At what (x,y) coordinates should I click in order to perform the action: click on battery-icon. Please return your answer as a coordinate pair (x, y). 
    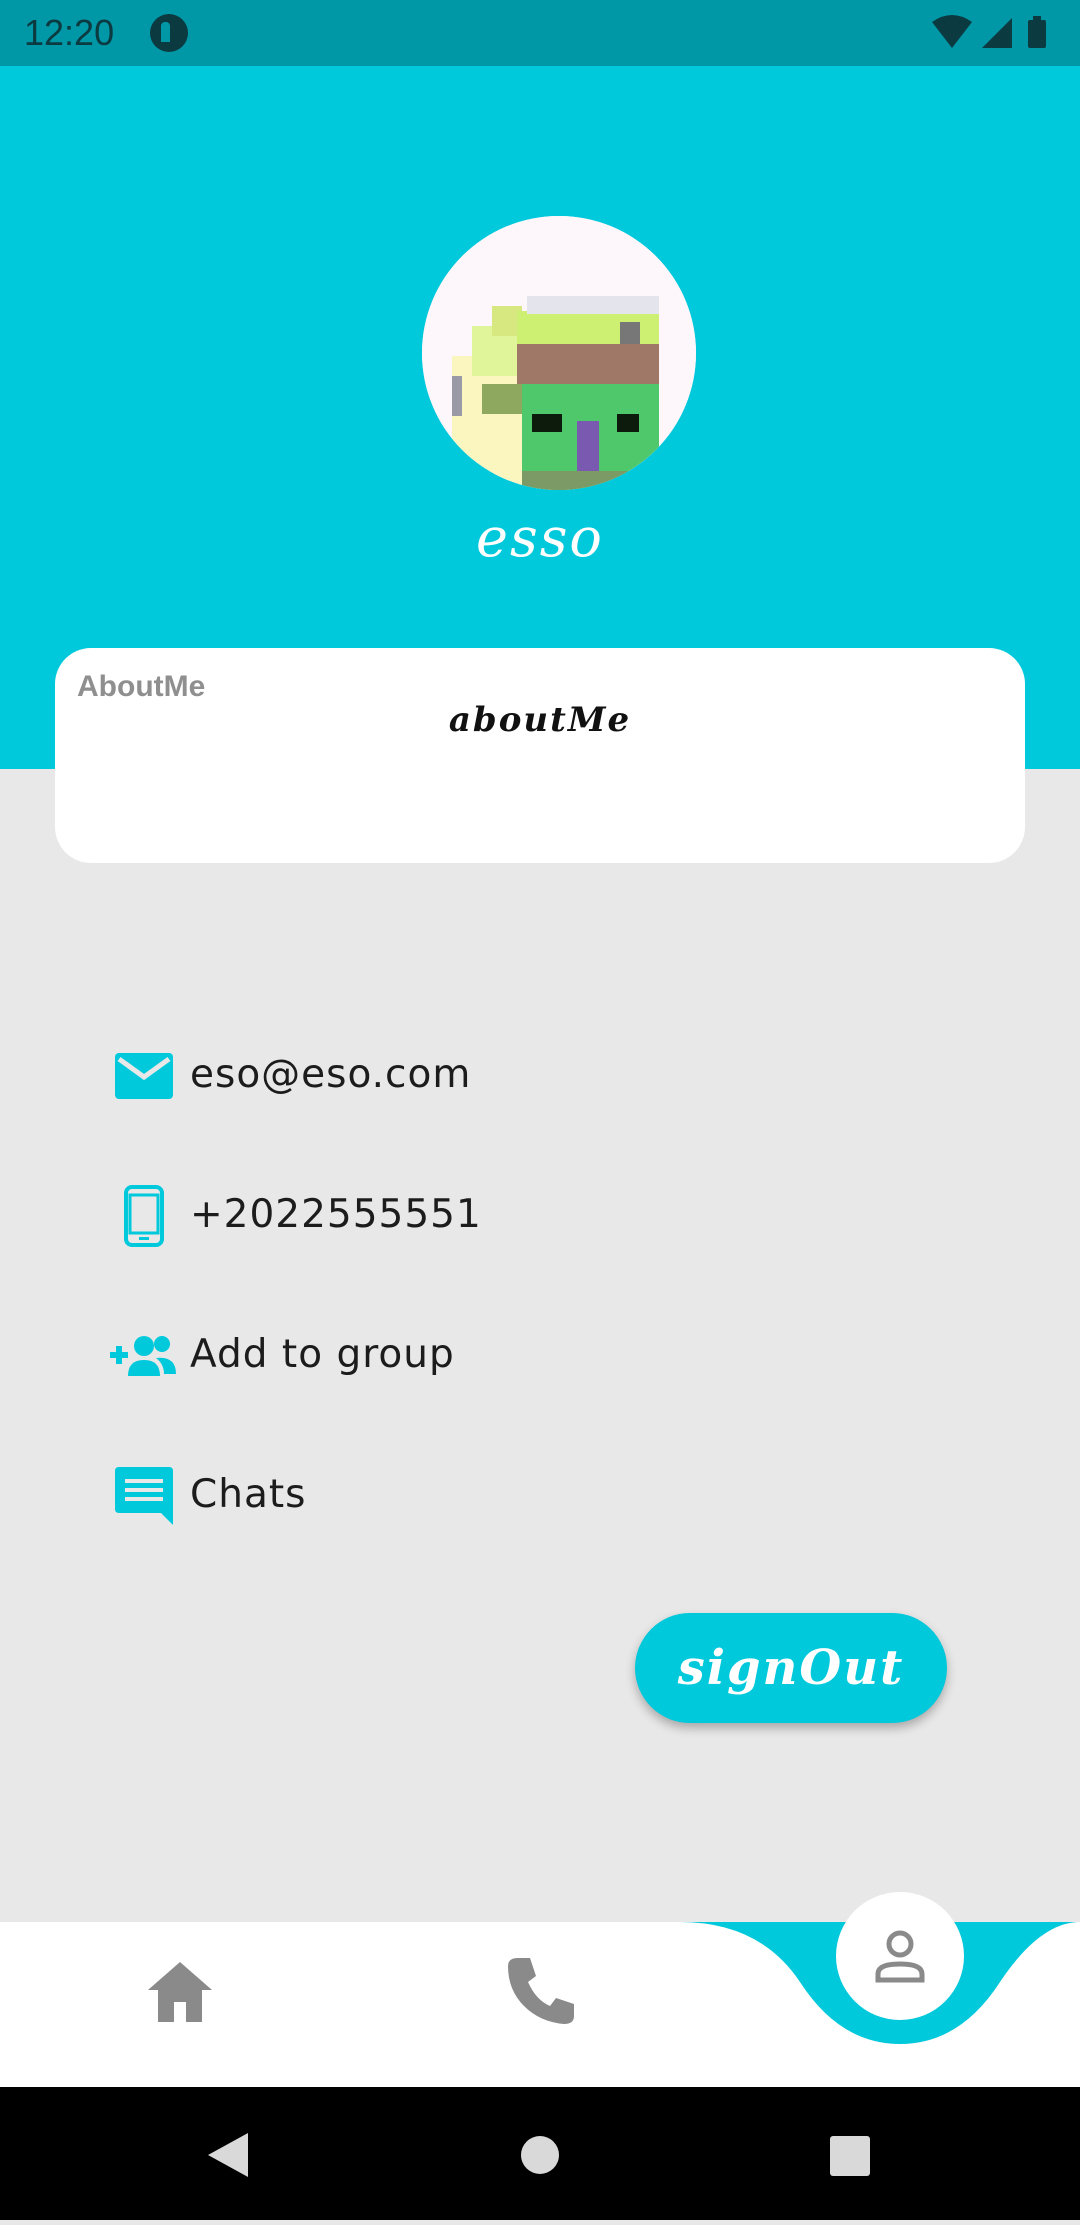
    Looking at the image, I should click on (1037, 32).